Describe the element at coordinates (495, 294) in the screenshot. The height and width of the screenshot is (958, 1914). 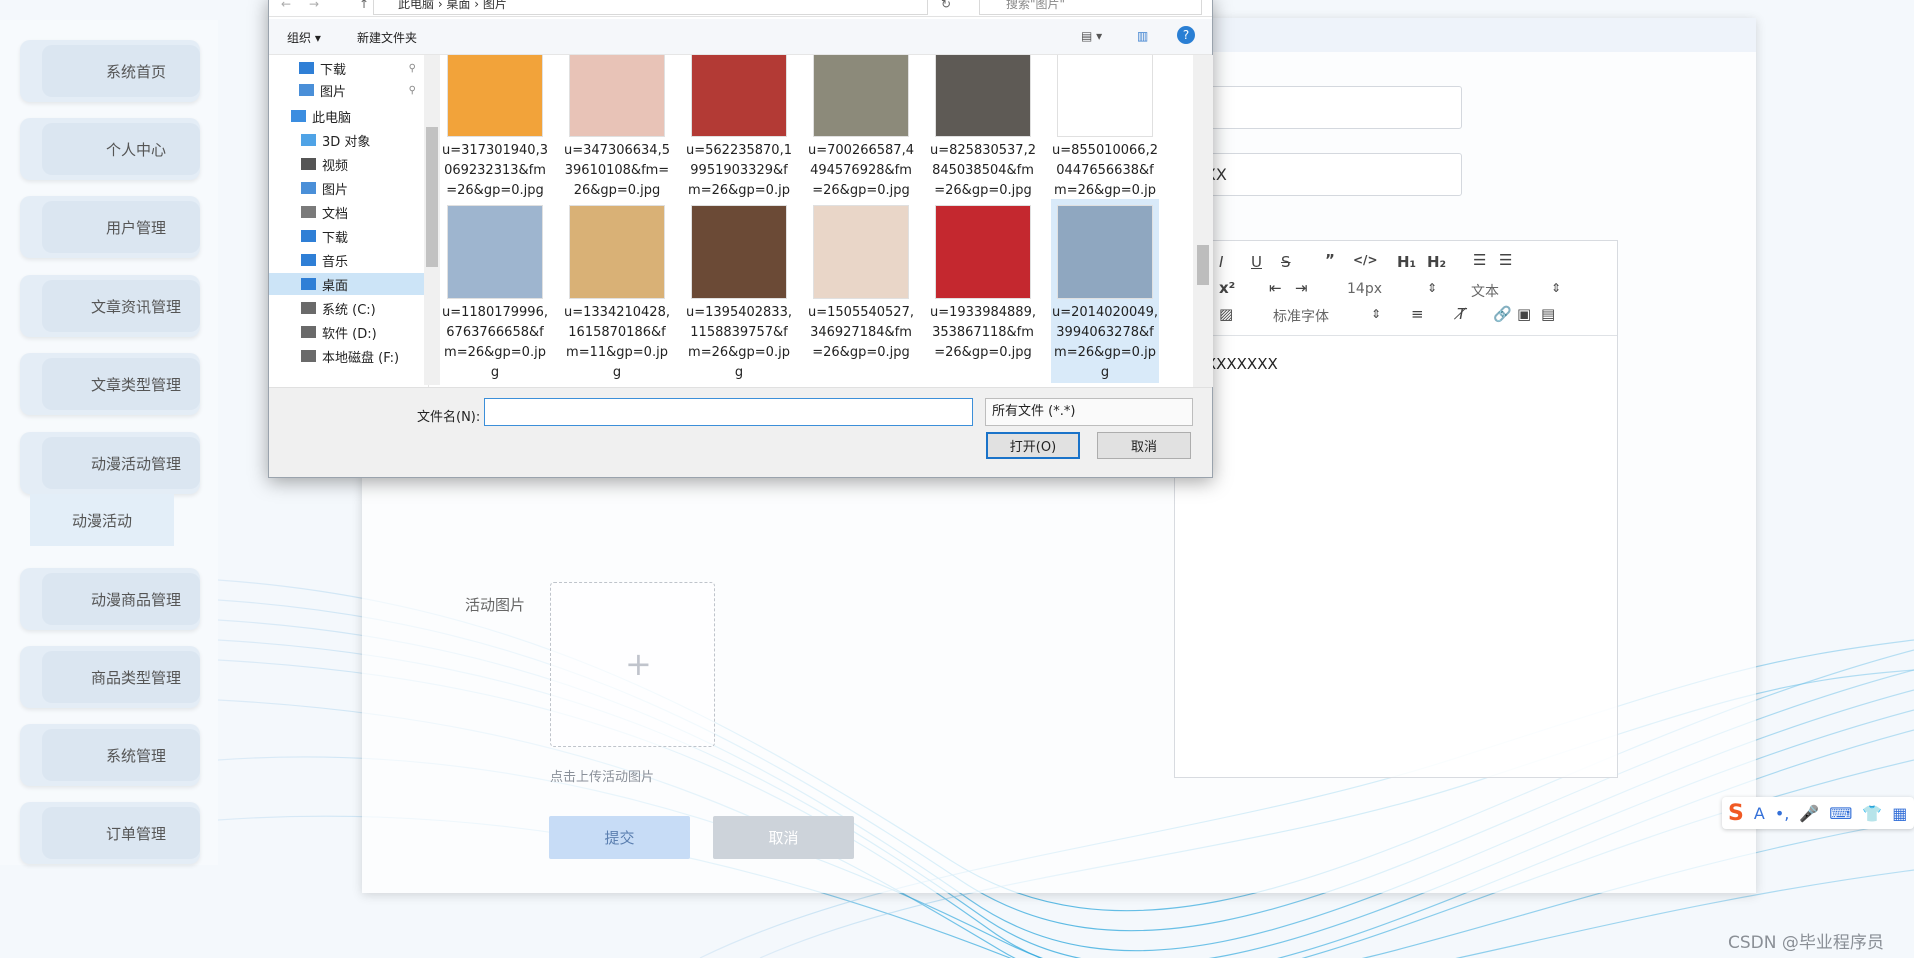
I see `file-item: u=1180179996,6763766658&fm=26&gp=0.jpg` at that location.